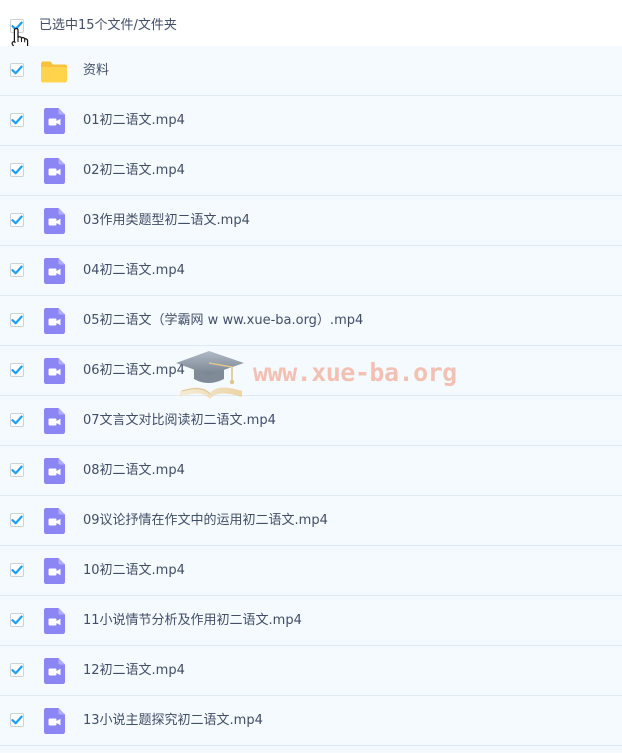 This screenshot has height=753, width=622. I want to click on file-name: 11小说情节分析及作用初二语文.mp4, so click(192, 621).